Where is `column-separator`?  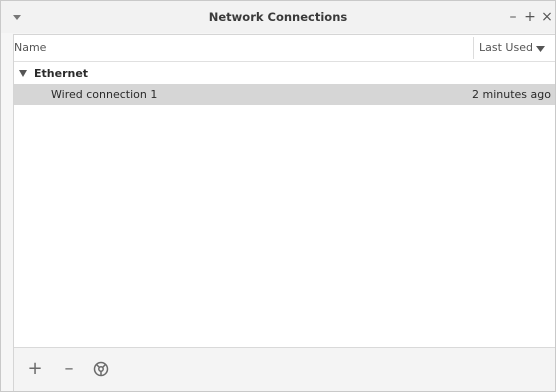 column-separator is located at coordinates (473, 48).